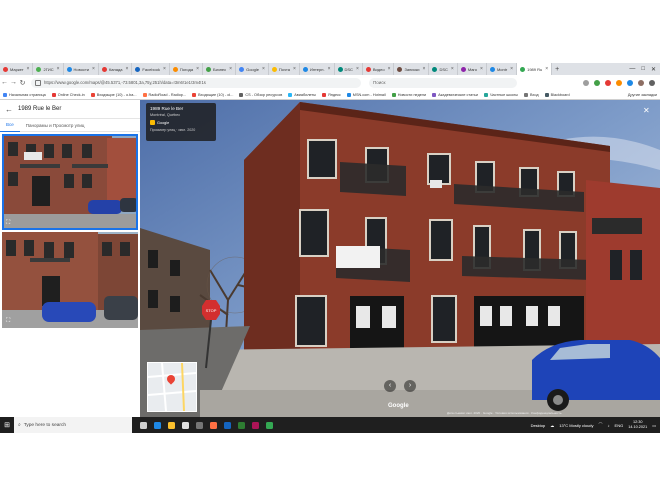  Describe the element at coordinates (619, 425) in the screenshot. I see `language-indicator: ENG` at that location.